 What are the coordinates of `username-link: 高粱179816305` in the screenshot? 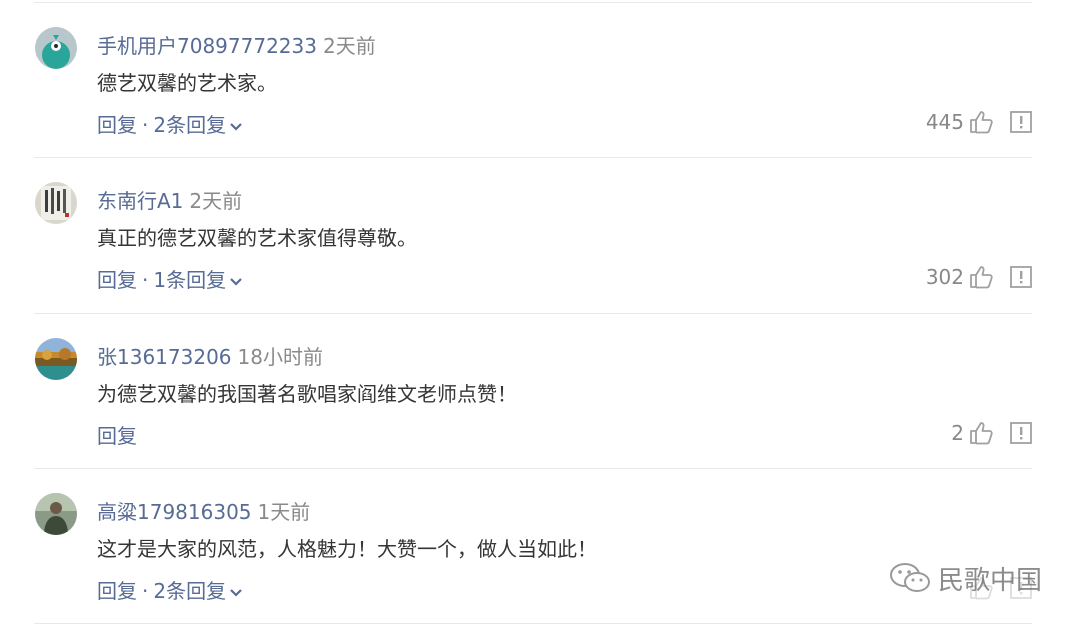 It's located at (174, 512).